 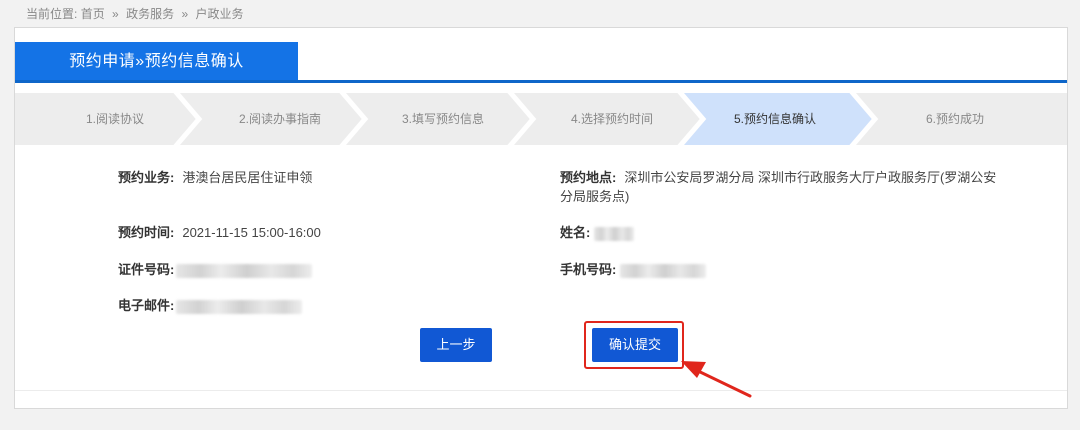 I want to click on breadcrumb-household-link: 户政业务, so click(x=219, y=14).